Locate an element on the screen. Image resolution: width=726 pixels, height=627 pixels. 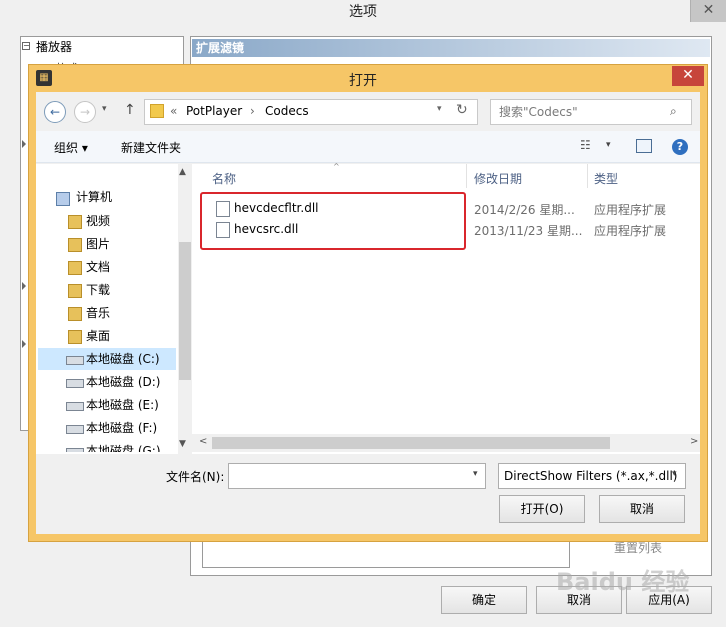
folder-icon is located at coordinates (157, 111).